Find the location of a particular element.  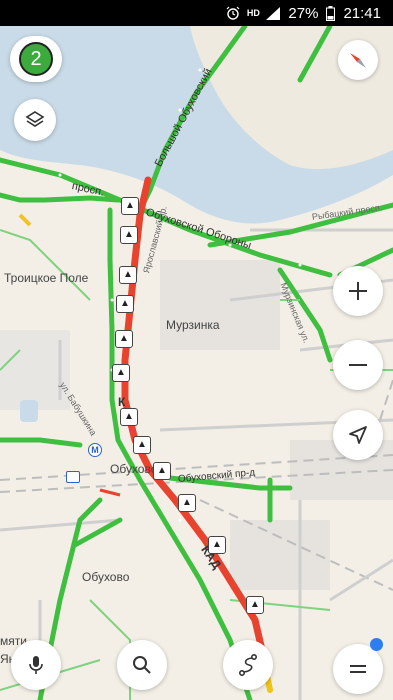

place-label-murzinka: Мурзинка is located at coordinates (193, 325).